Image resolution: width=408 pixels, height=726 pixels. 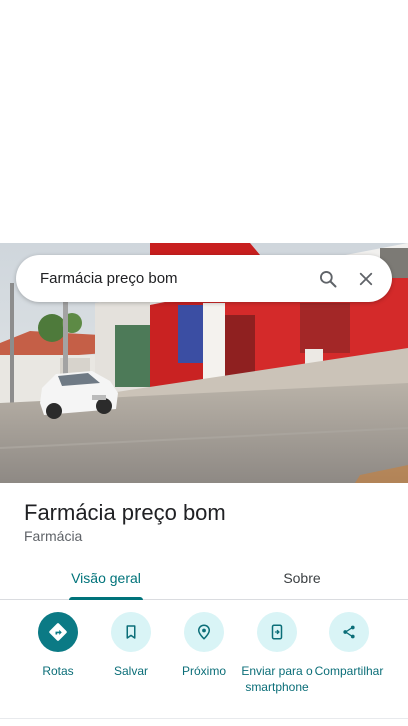 What do you see at coordinates (204, 578) in the screenshot?
I see `tab-bar: Visão geral Sobre` at bounding box center [204, 578].